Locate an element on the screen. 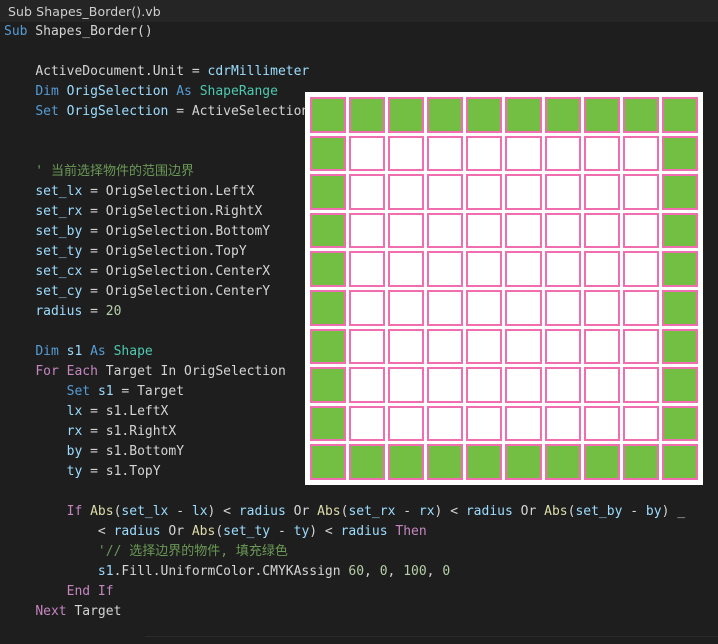 This screenshot has width=718, height=644. code-line: '// 选择边界的物件, 填充绿色 is located at coordinates (359, 552).